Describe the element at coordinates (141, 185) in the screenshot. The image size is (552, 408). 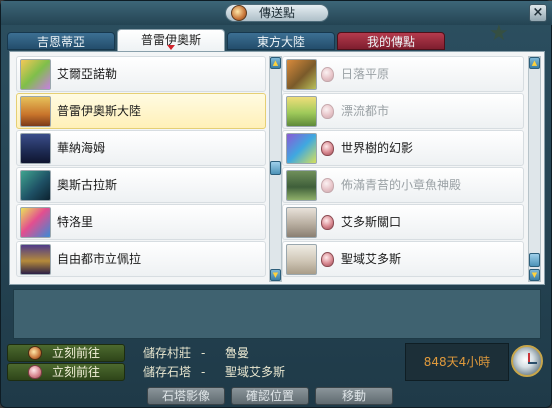
I see `region-row: 奧斯古拉斯` at that location.